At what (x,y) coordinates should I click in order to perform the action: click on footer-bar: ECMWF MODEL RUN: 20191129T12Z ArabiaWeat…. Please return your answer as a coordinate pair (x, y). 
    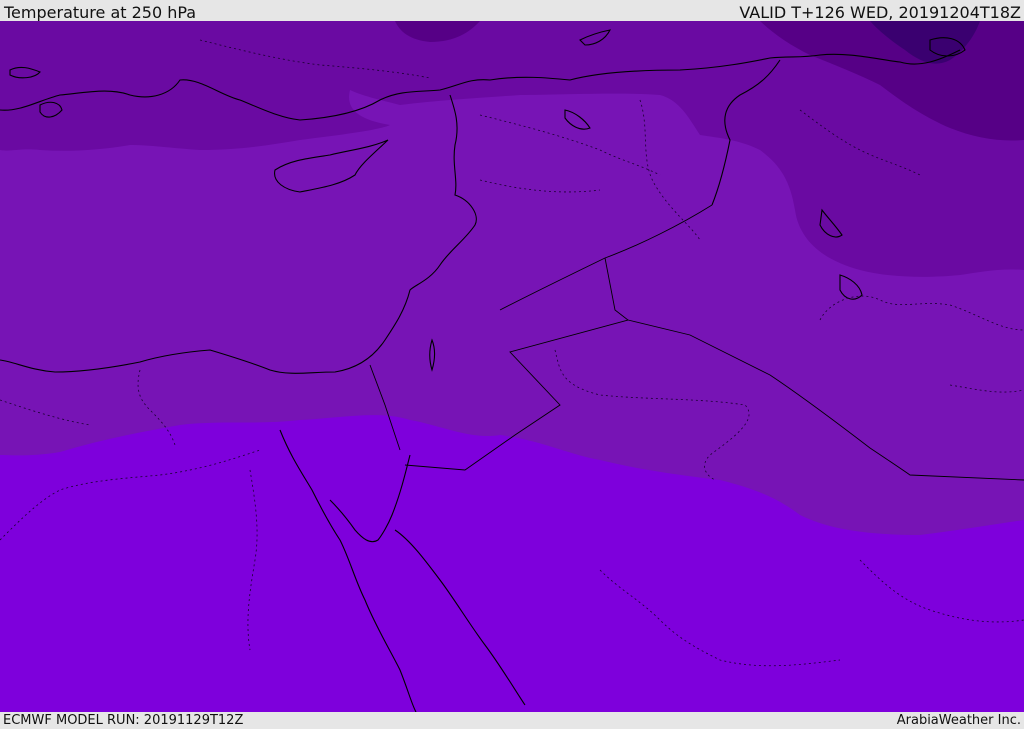
    Looking at the image, I should click on (512, 720).